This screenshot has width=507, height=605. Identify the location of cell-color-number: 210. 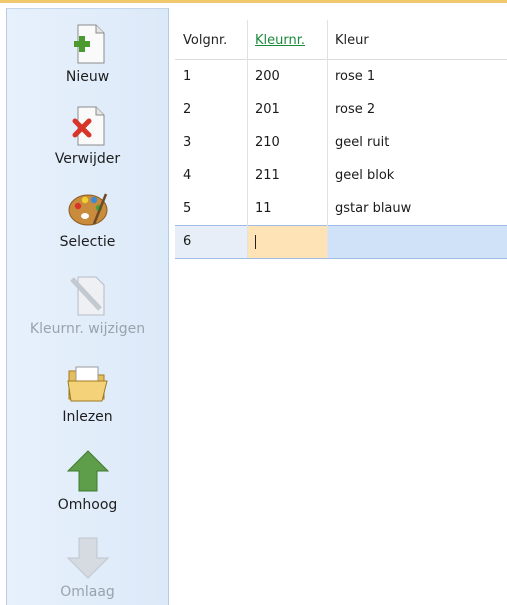
(287, 142).